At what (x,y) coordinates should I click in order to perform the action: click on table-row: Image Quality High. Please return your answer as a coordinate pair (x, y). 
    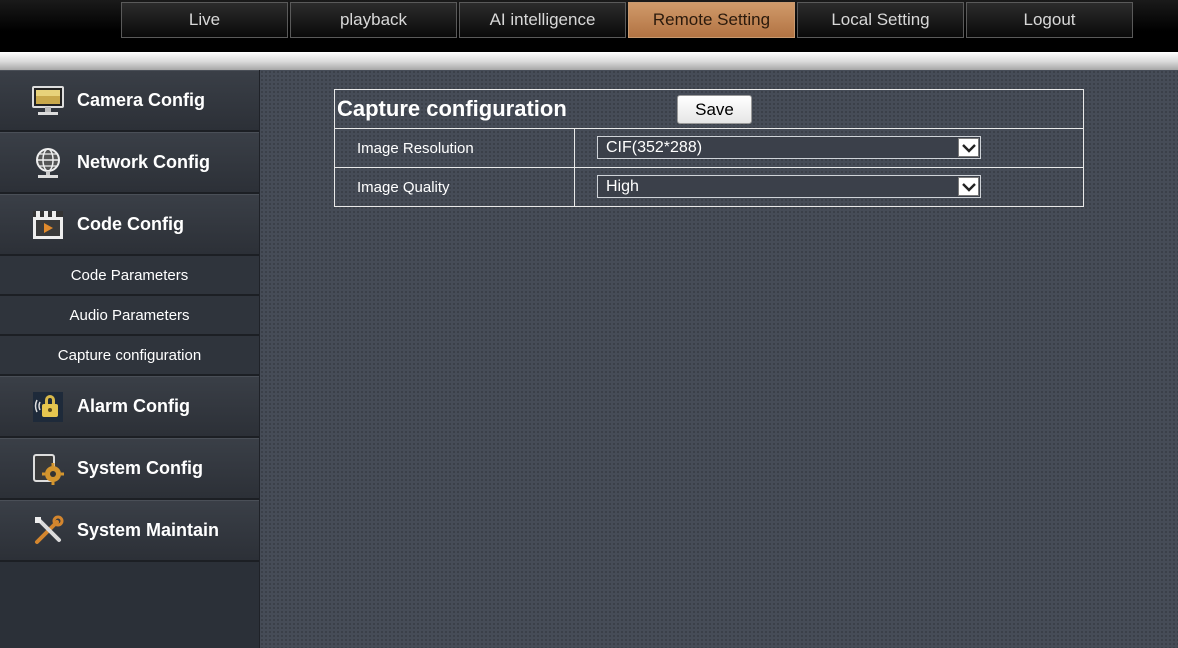
    Looking at the image, I should click on (709, 187).